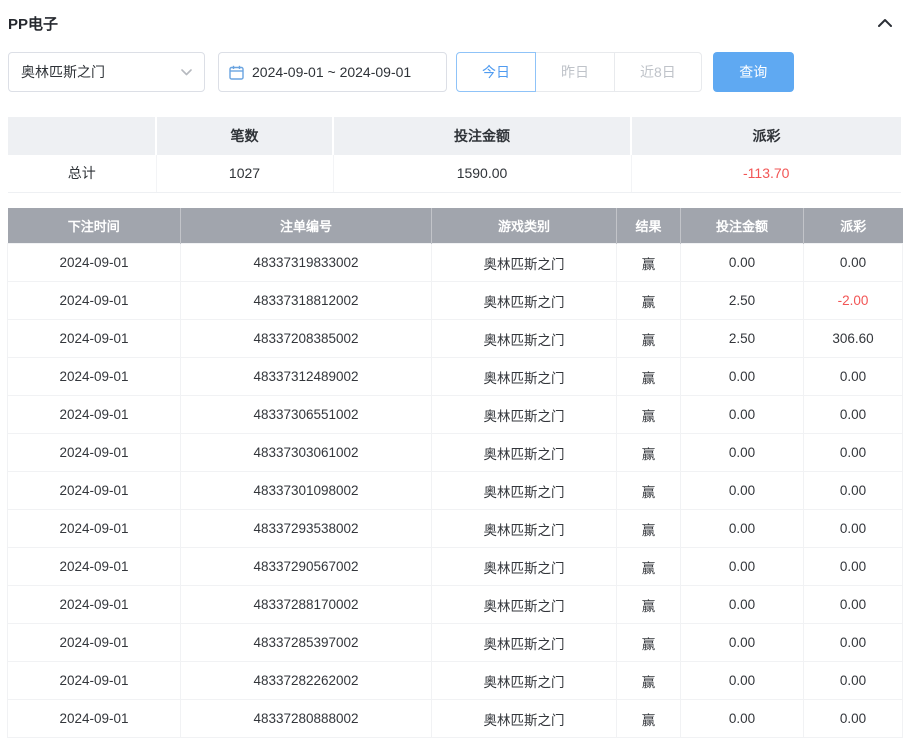  What do you see at coordinates (853, 300) in the screenshot?
I see `table-cell: -2.00` at bounding box center [853, 300].